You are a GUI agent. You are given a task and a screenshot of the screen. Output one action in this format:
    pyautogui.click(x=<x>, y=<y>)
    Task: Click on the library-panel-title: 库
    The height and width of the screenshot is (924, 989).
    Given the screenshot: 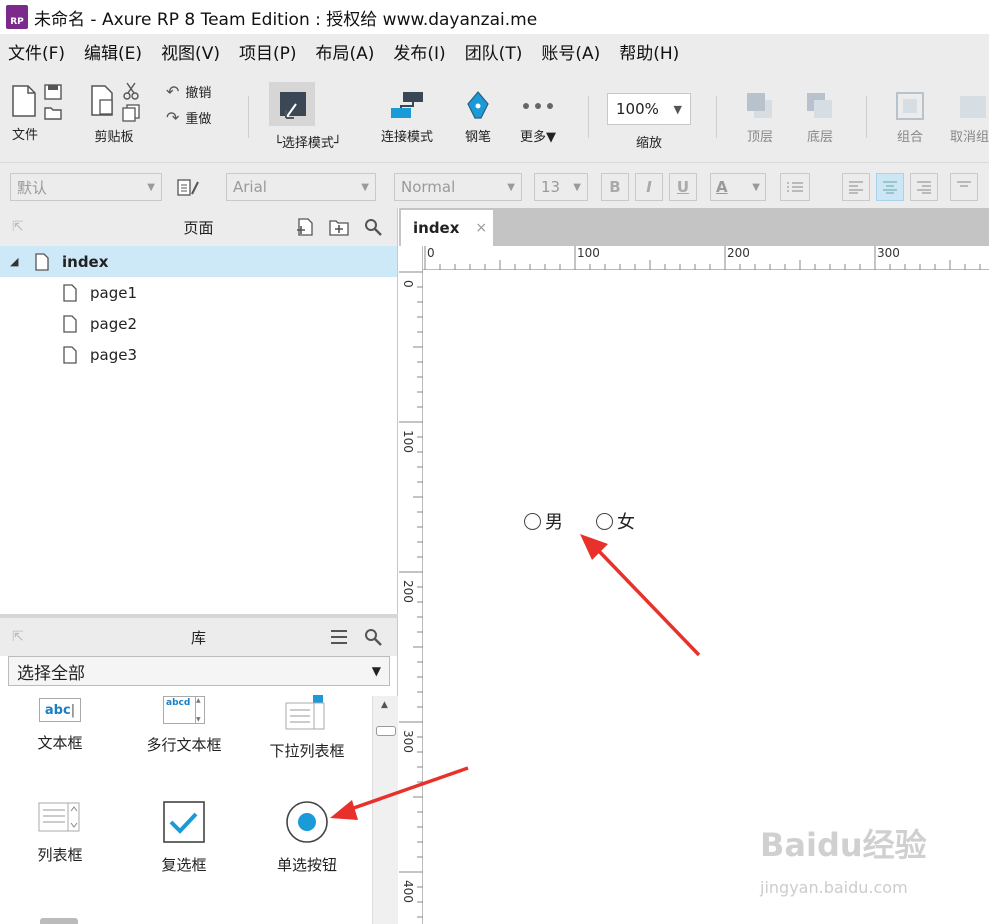 What is the action you would take?
    pyautogui.click(x=198, y=637)
    